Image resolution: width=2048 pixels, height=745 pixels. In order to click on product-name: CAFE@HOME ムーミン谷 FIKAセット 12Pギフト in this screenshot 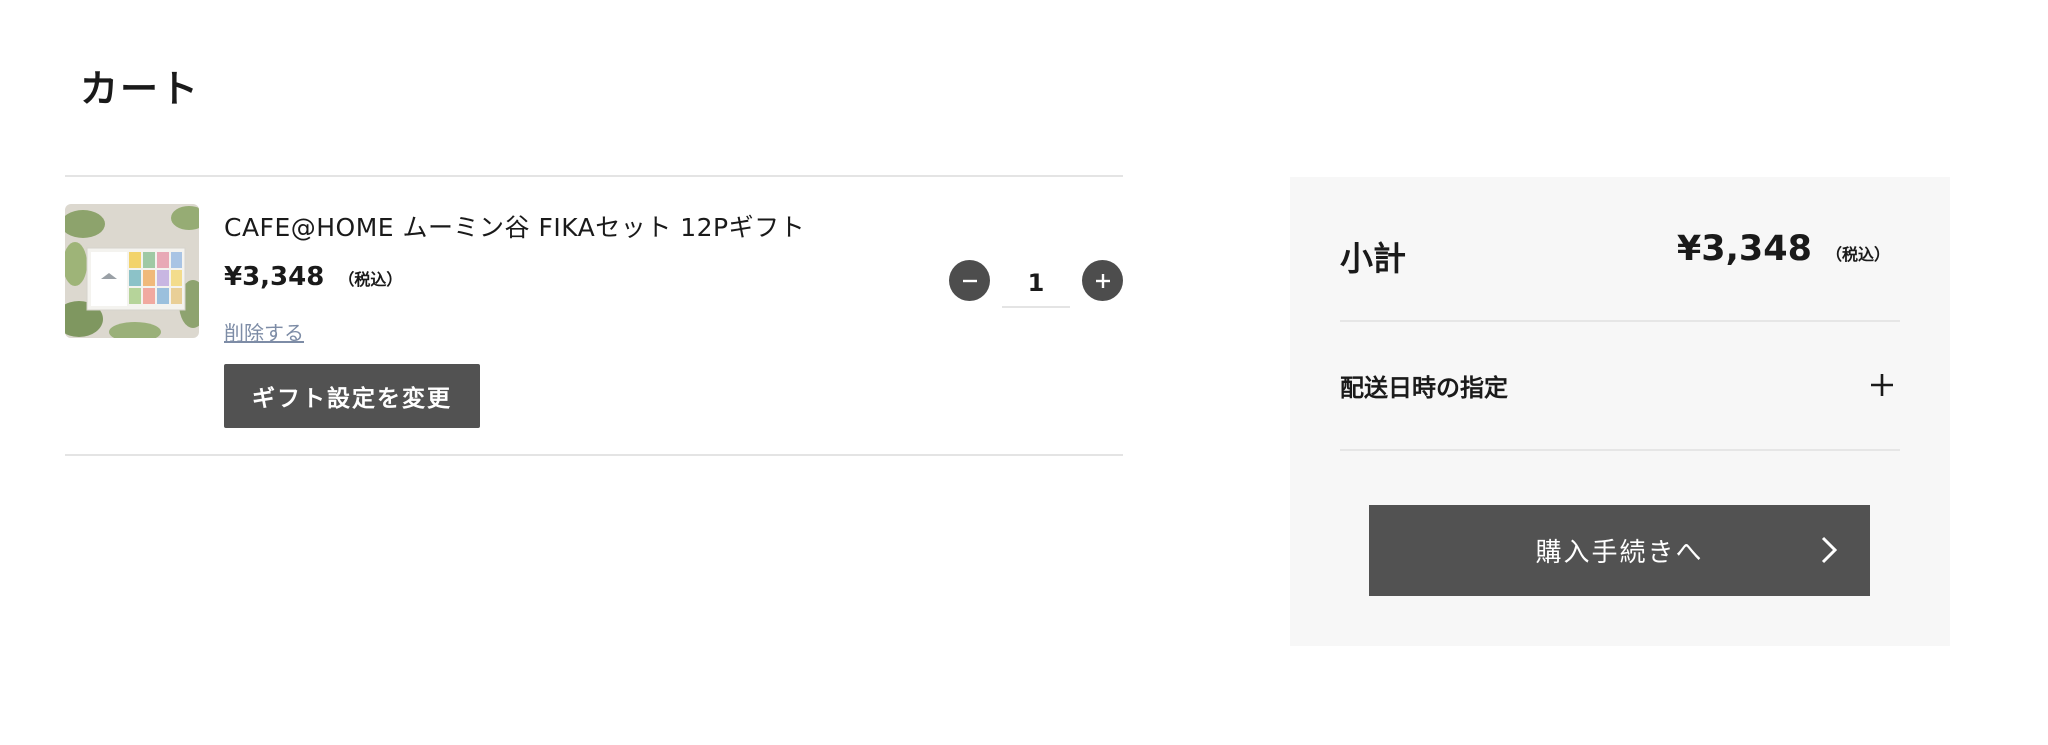, I will do `click(514, 226)`.